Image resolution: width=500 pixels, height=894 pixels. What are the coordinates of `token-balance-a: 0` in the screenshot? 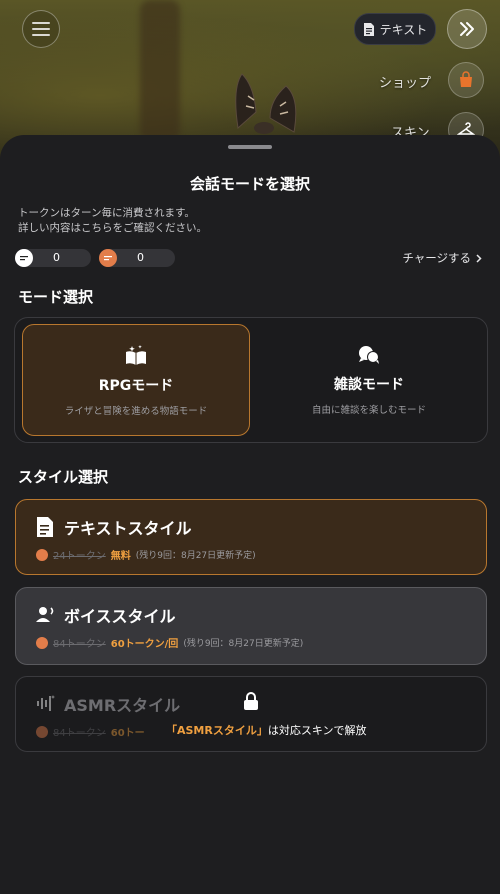 It's located at (53, 258).